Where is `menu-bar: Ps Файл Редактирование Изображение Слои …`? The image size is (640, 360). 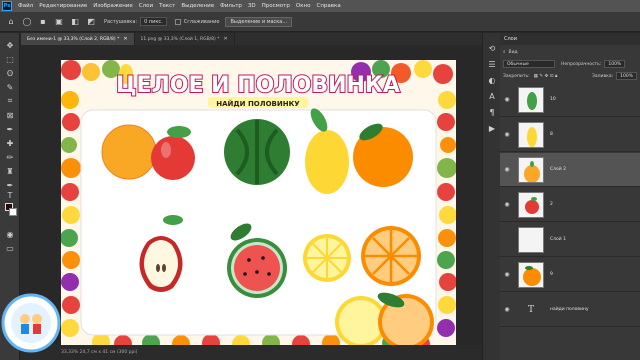
menu-bar: Ps Файл Редактирование Изображение Слои … is located at coordinates (320, 6).